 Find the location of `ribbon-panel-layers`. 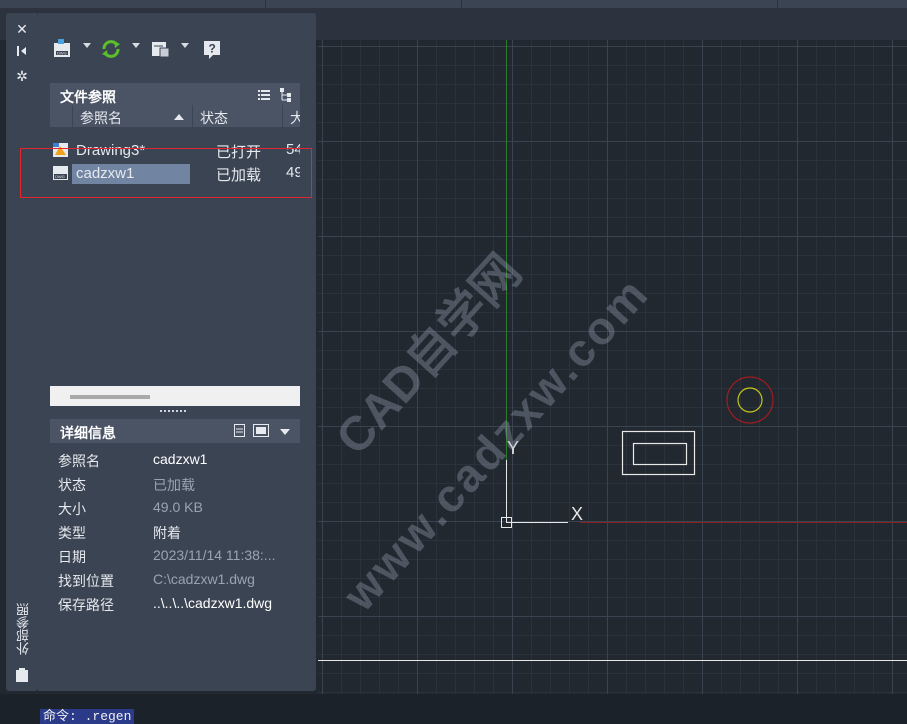

ribbon-panel-layers is located at coordinates (619, 4).